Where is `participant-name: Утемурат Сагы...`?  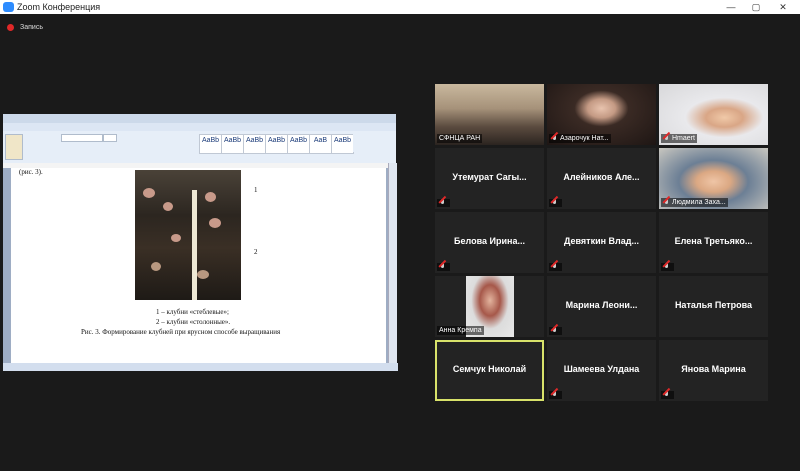
participant-name: Утемурат Сагы... is located at coordinates (489, 177).